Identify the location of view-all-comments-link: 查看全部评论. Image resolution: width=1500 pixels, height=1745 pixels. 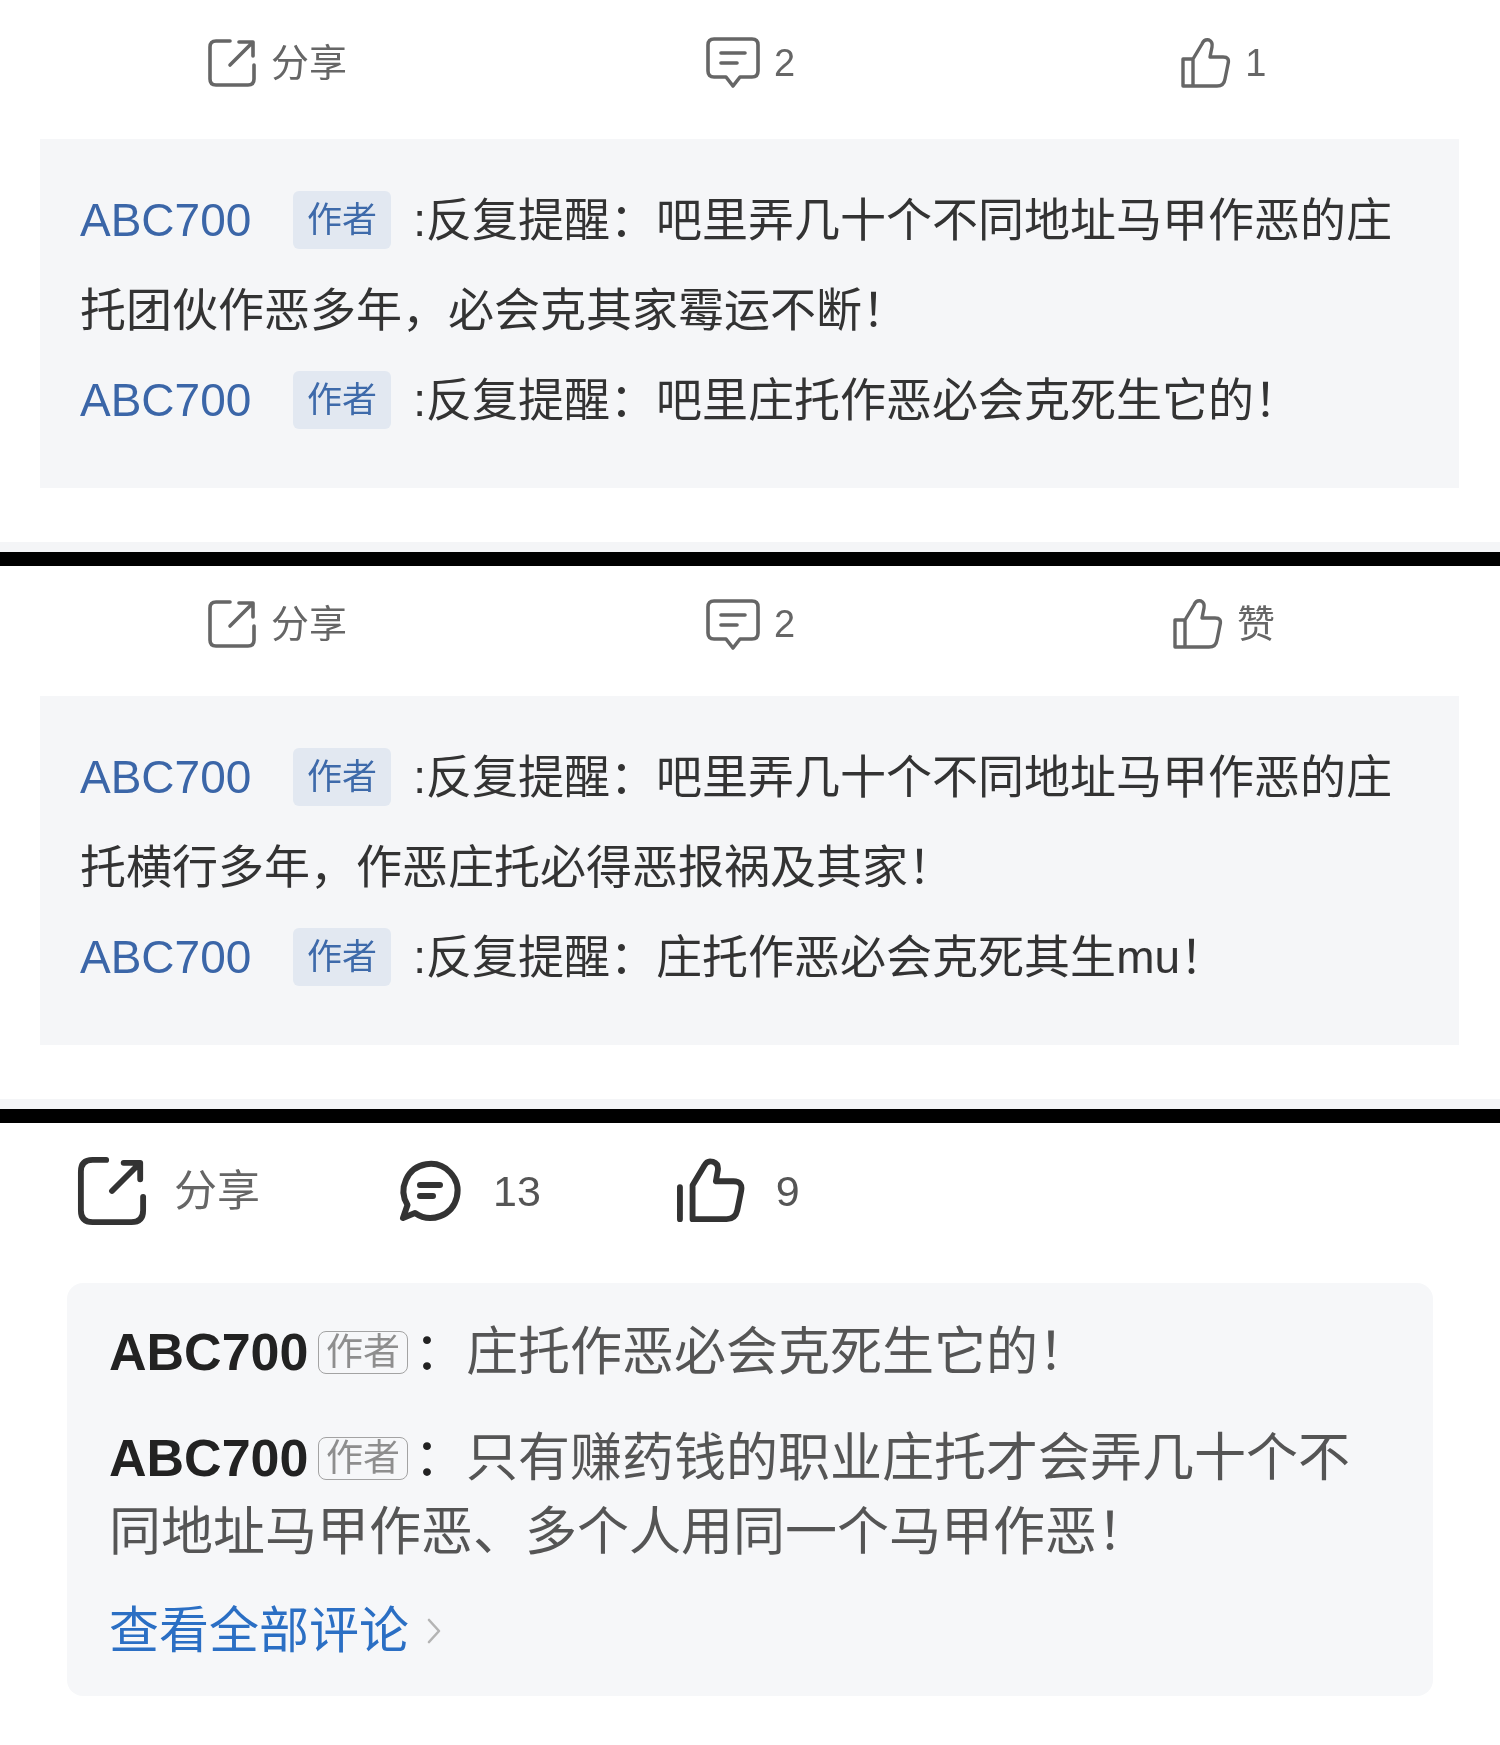
(275, 1631).